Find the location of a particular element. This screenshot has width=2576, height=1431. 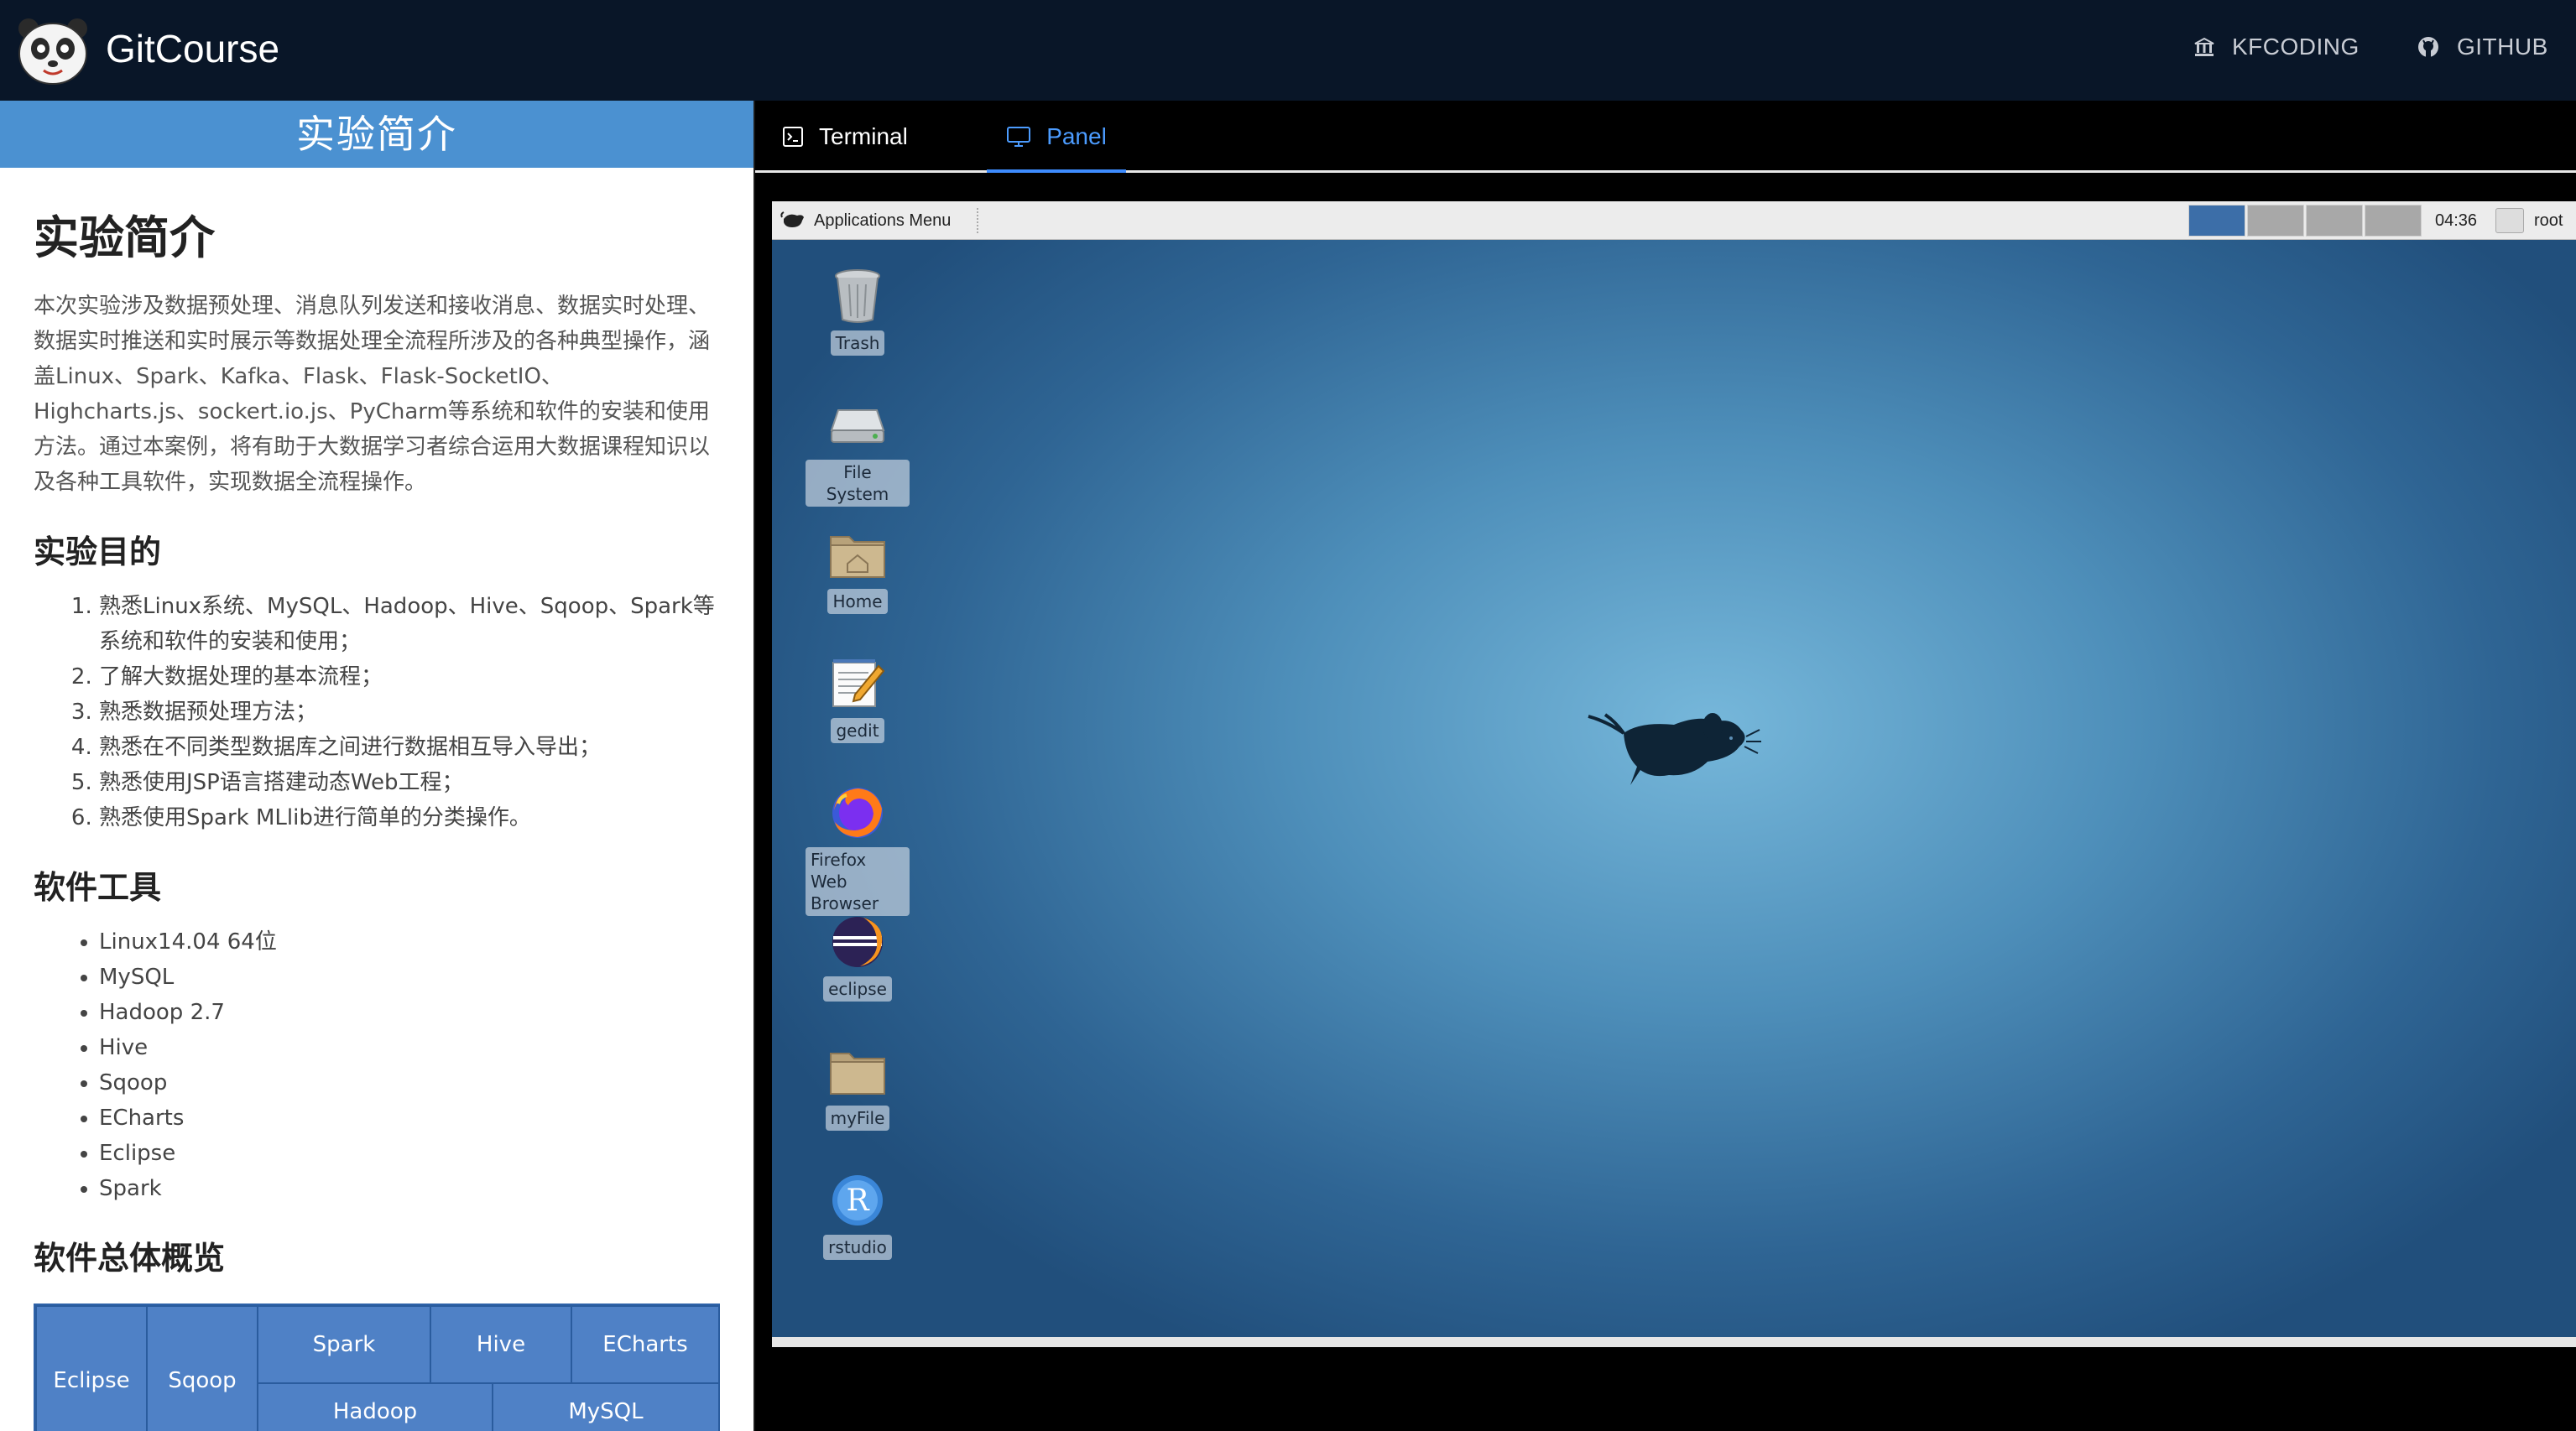

drive-icon is located at coordinates (857, 426).